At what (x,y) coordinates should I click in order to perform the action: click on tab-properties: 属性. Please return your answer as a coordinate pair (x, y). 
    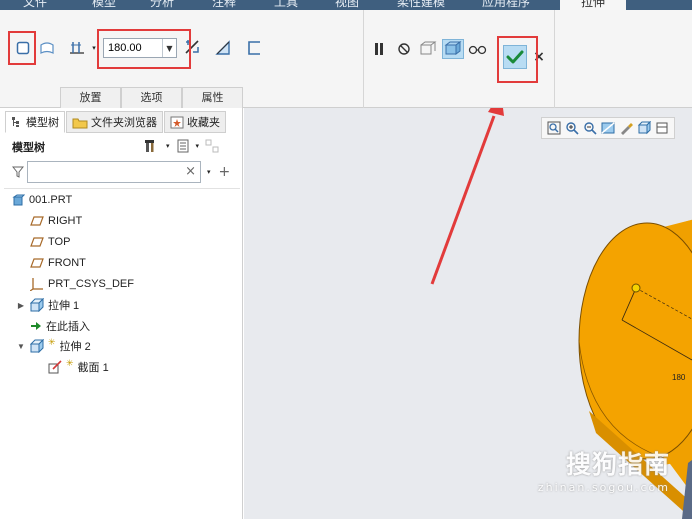
    Looking at the image, I should click on (212, 97).